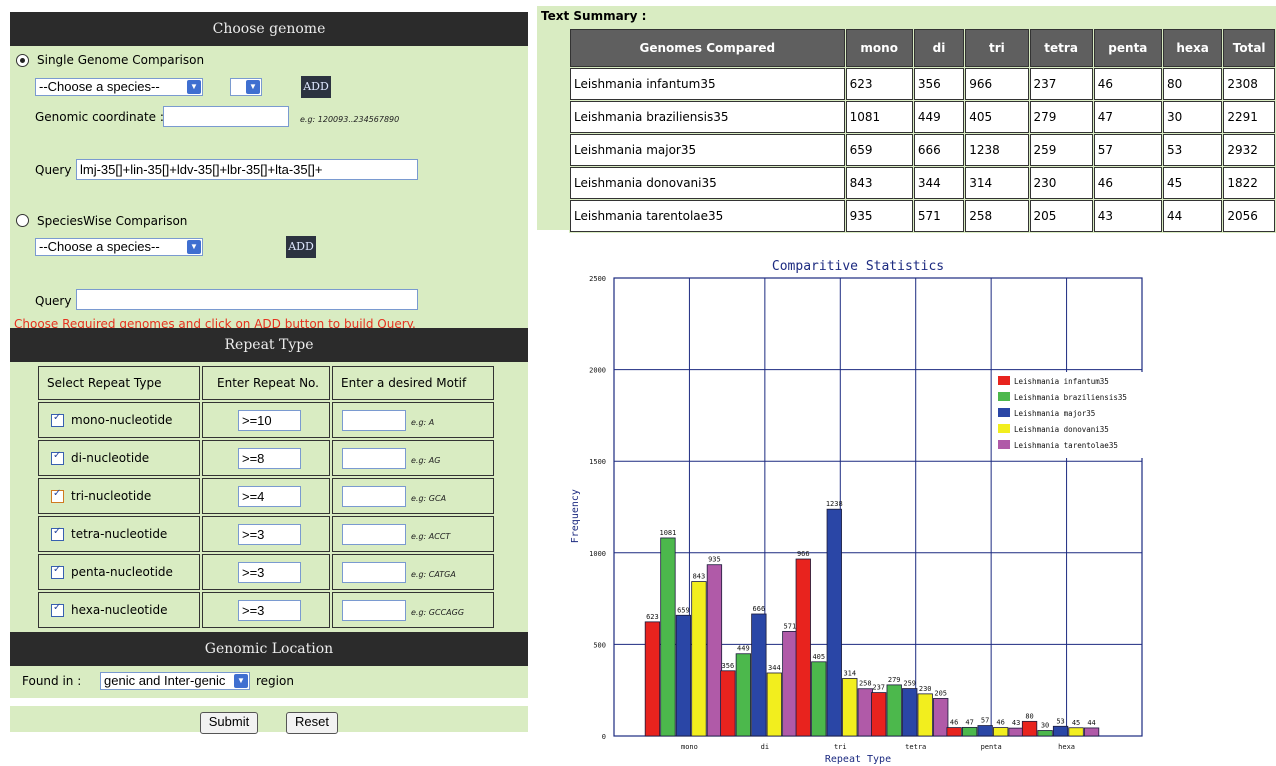 The height and width of the screenshot is (766, 1276). Describe the element at coordinates (1127, 48) in the screenshot. I see `summary-header-cell: penta` at that location.